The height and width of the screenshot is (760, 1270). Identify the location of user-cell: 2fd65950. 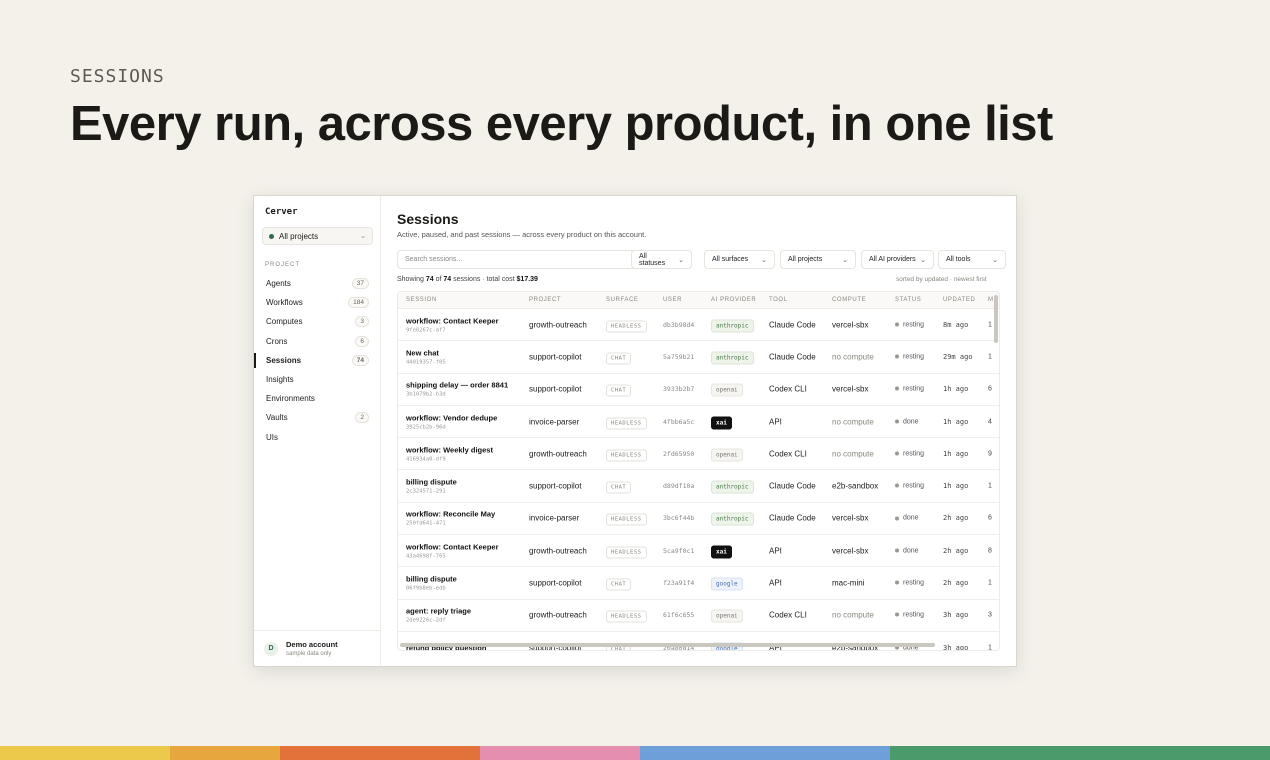
(679, 453).